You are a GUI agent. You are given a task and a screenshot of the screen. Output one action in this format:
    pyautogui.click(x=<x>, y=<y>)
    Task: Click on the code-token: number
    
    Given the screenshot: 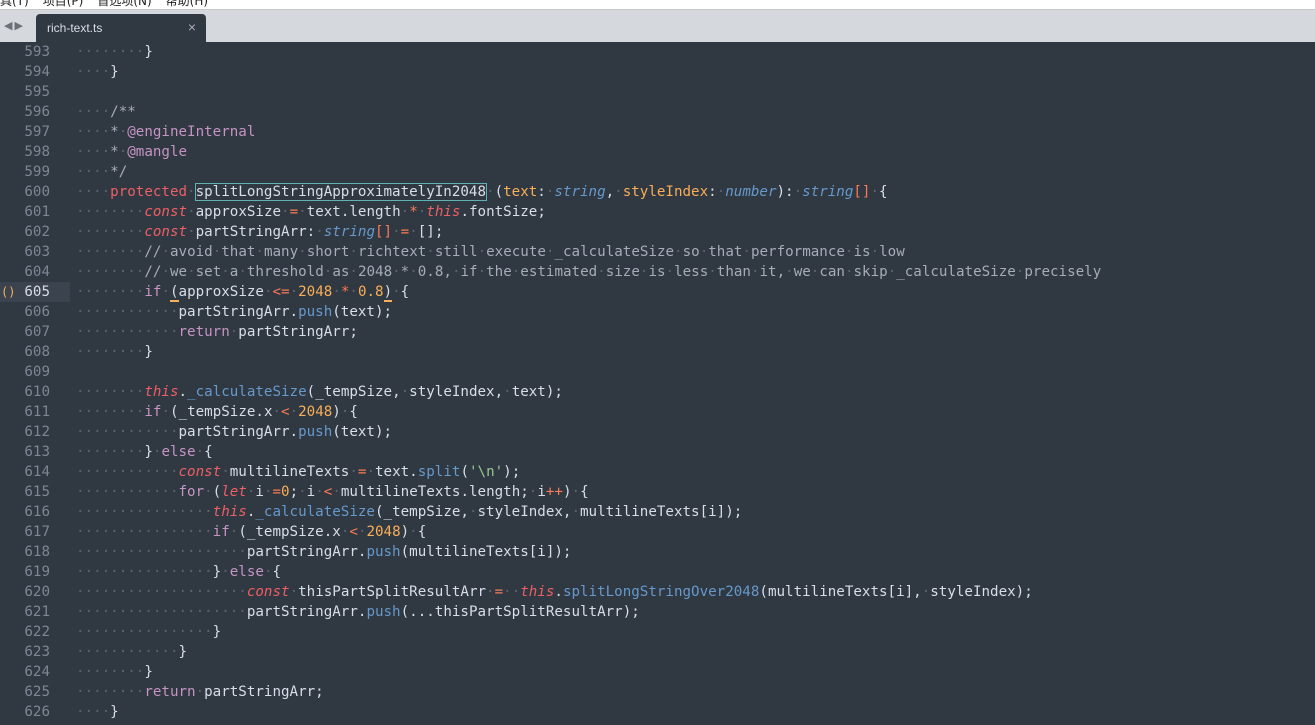 What is the action you would take?
    pyautogui.click(x=751, y=192)
    